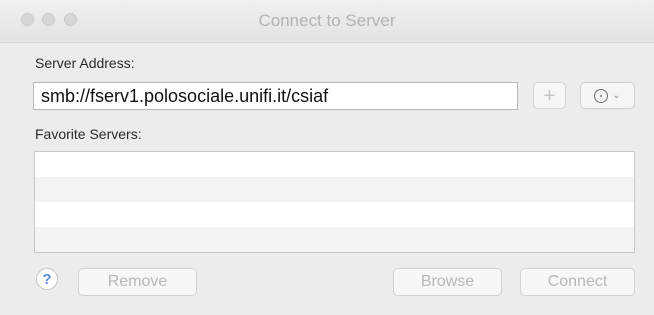 The image size is (654, 315). I want to click on add-favorite-button: +, so click(549, 95).